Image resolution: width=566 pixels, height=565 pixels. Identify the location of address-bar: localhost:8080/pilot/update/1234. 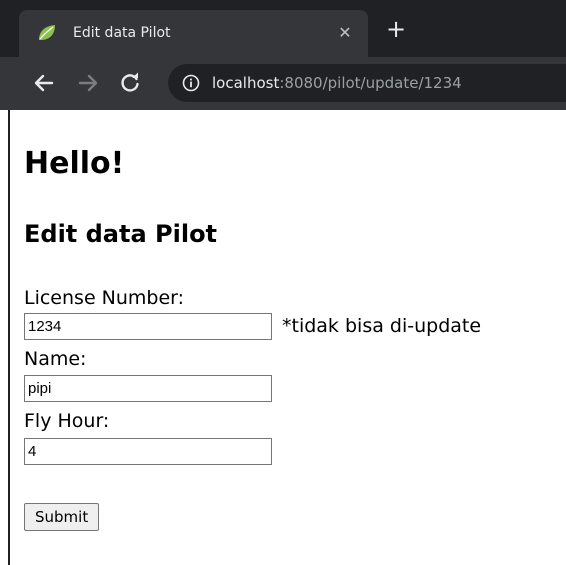
(367, 83).